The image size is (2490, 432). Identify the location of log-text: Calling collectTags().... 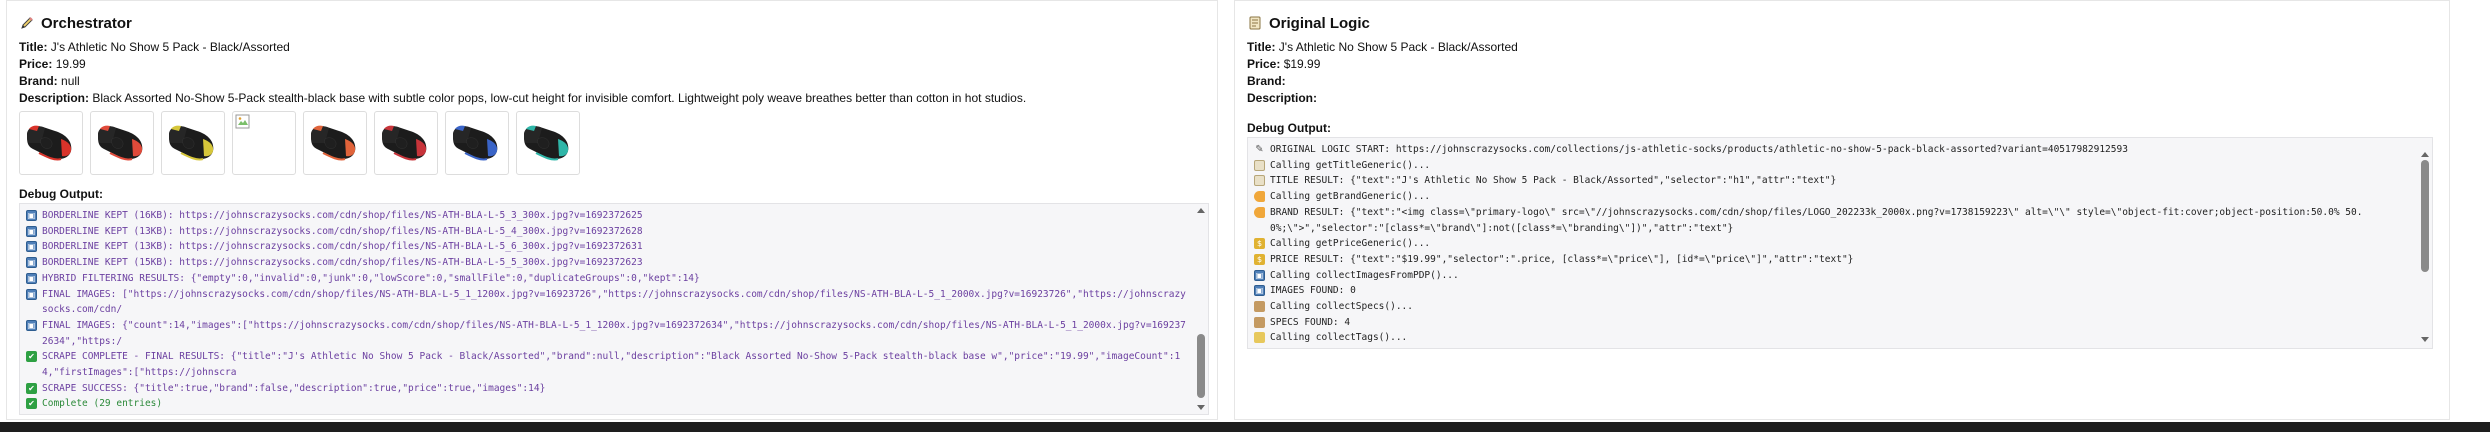
(1339, 338).